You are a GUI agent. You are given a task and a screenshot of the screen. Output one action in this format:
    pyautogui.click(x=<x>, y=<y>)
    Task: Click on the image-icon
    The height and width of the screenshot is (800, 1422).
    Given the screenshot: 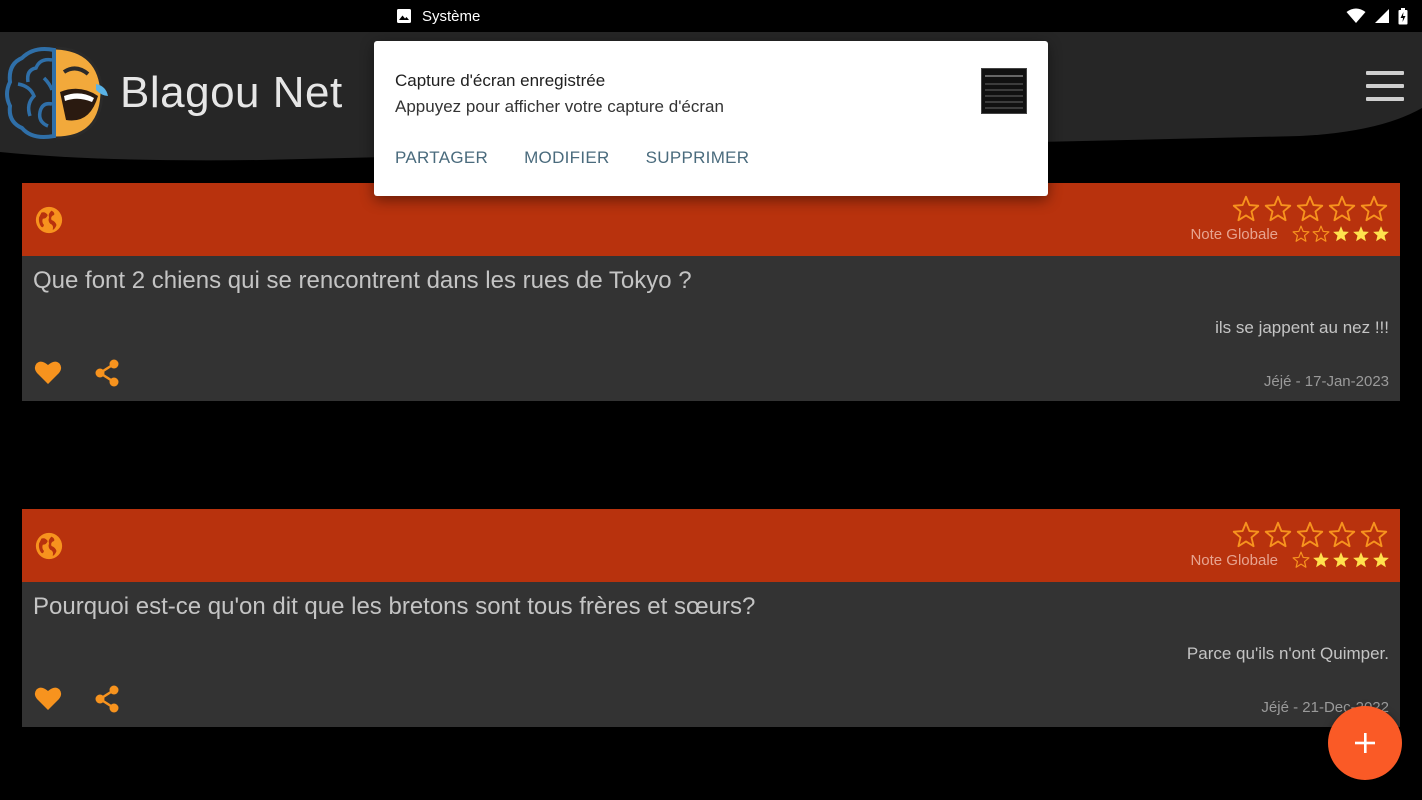 What is the action you would take?
    pyautogui.click(x=404, y=16)
    